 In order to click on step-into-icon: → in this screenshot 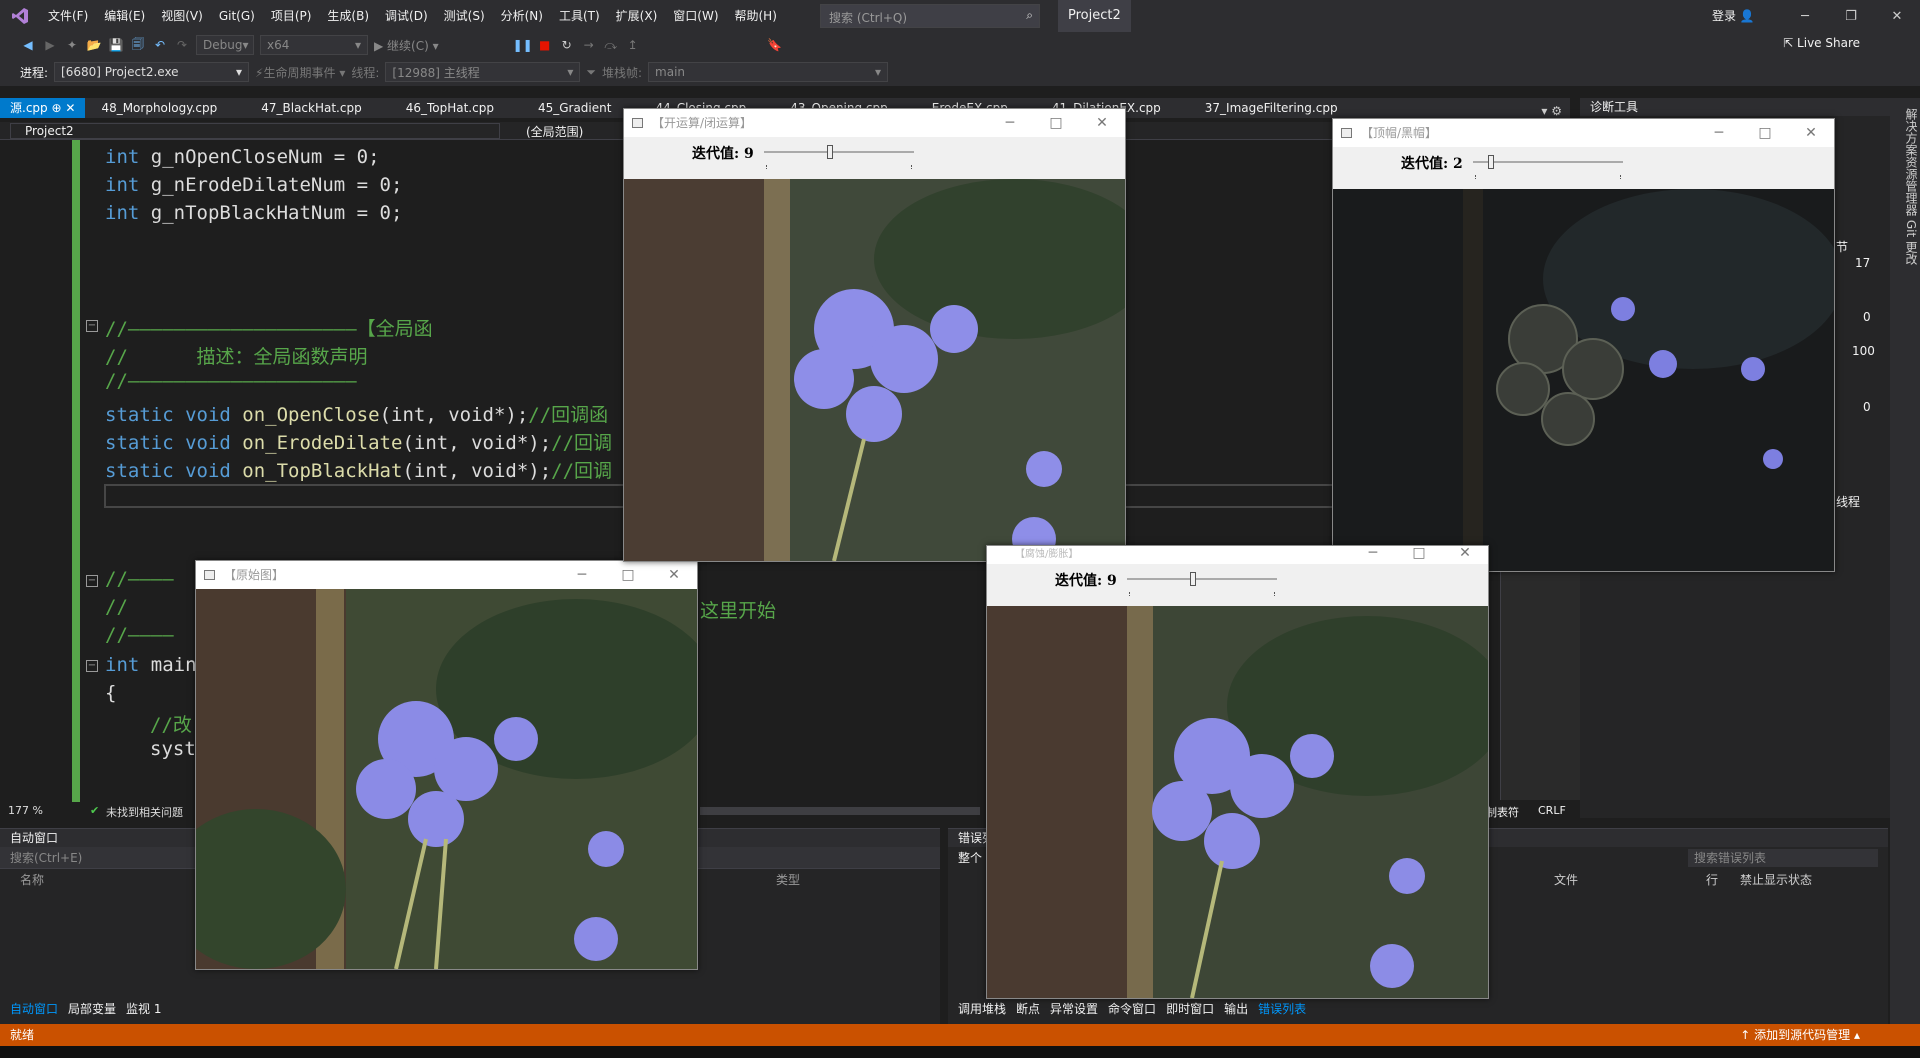, I will do `click(589, 45)`.